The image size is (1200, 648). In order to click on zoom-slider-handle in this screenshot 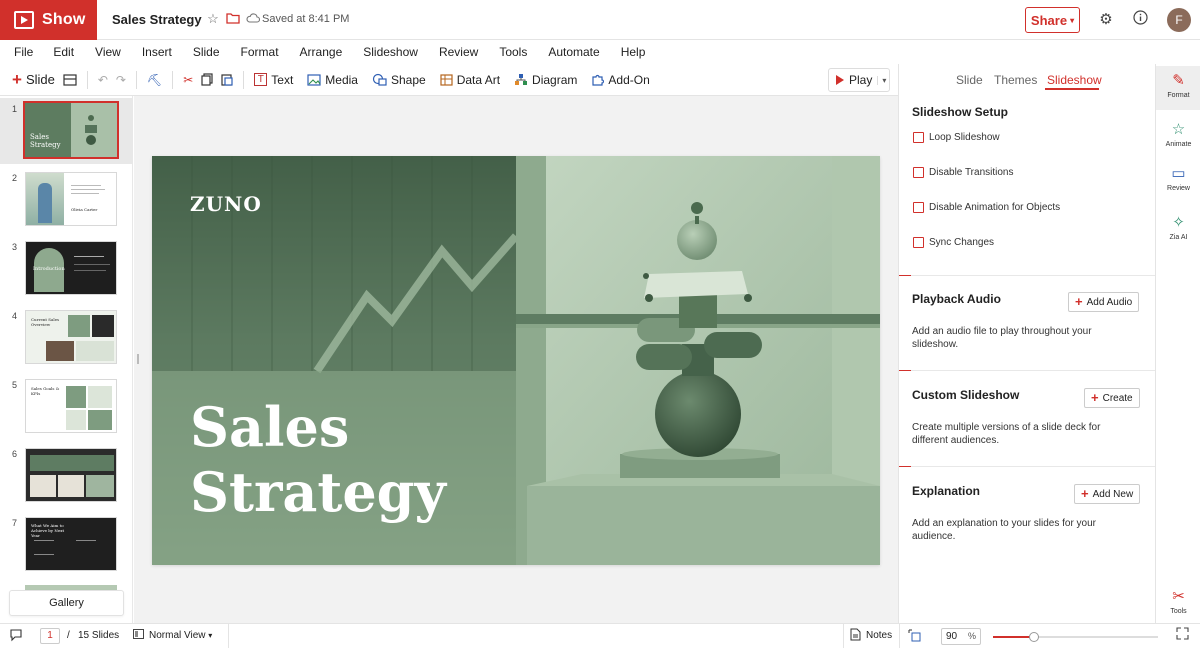, I will do `click(1034, 637)`.